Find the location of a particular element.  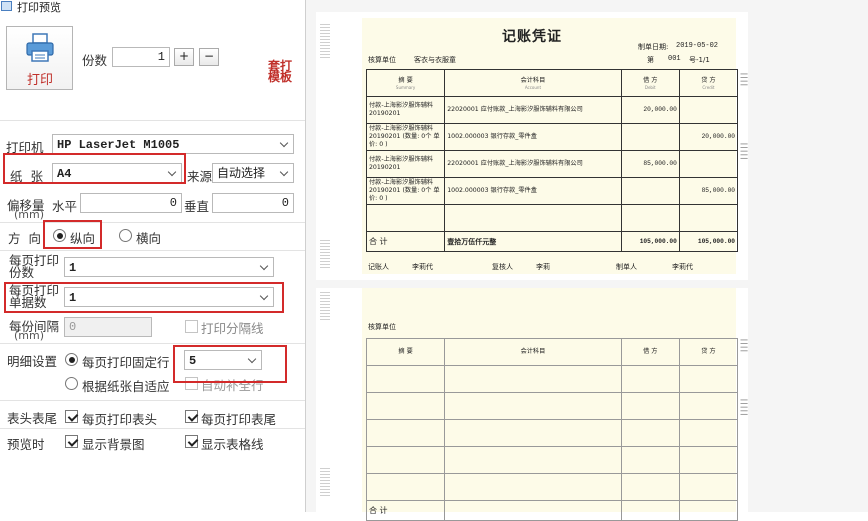

printer-select: HP LaserJet M1005 is located at coordinates (173, 144).